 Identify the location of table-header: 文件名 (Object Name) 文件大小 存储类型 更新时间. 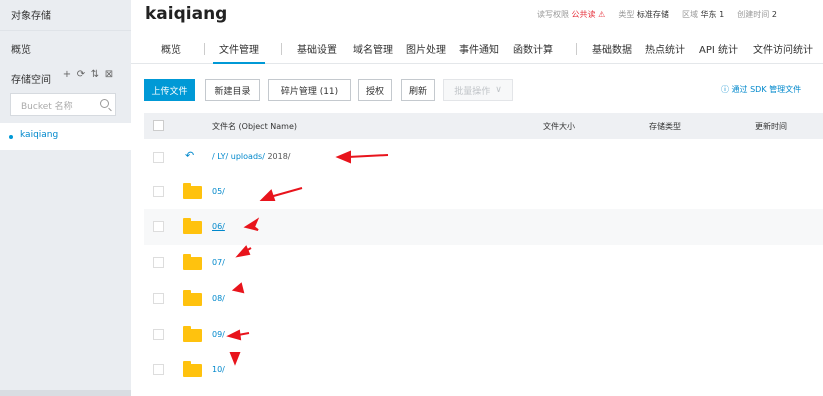
(483, 126).